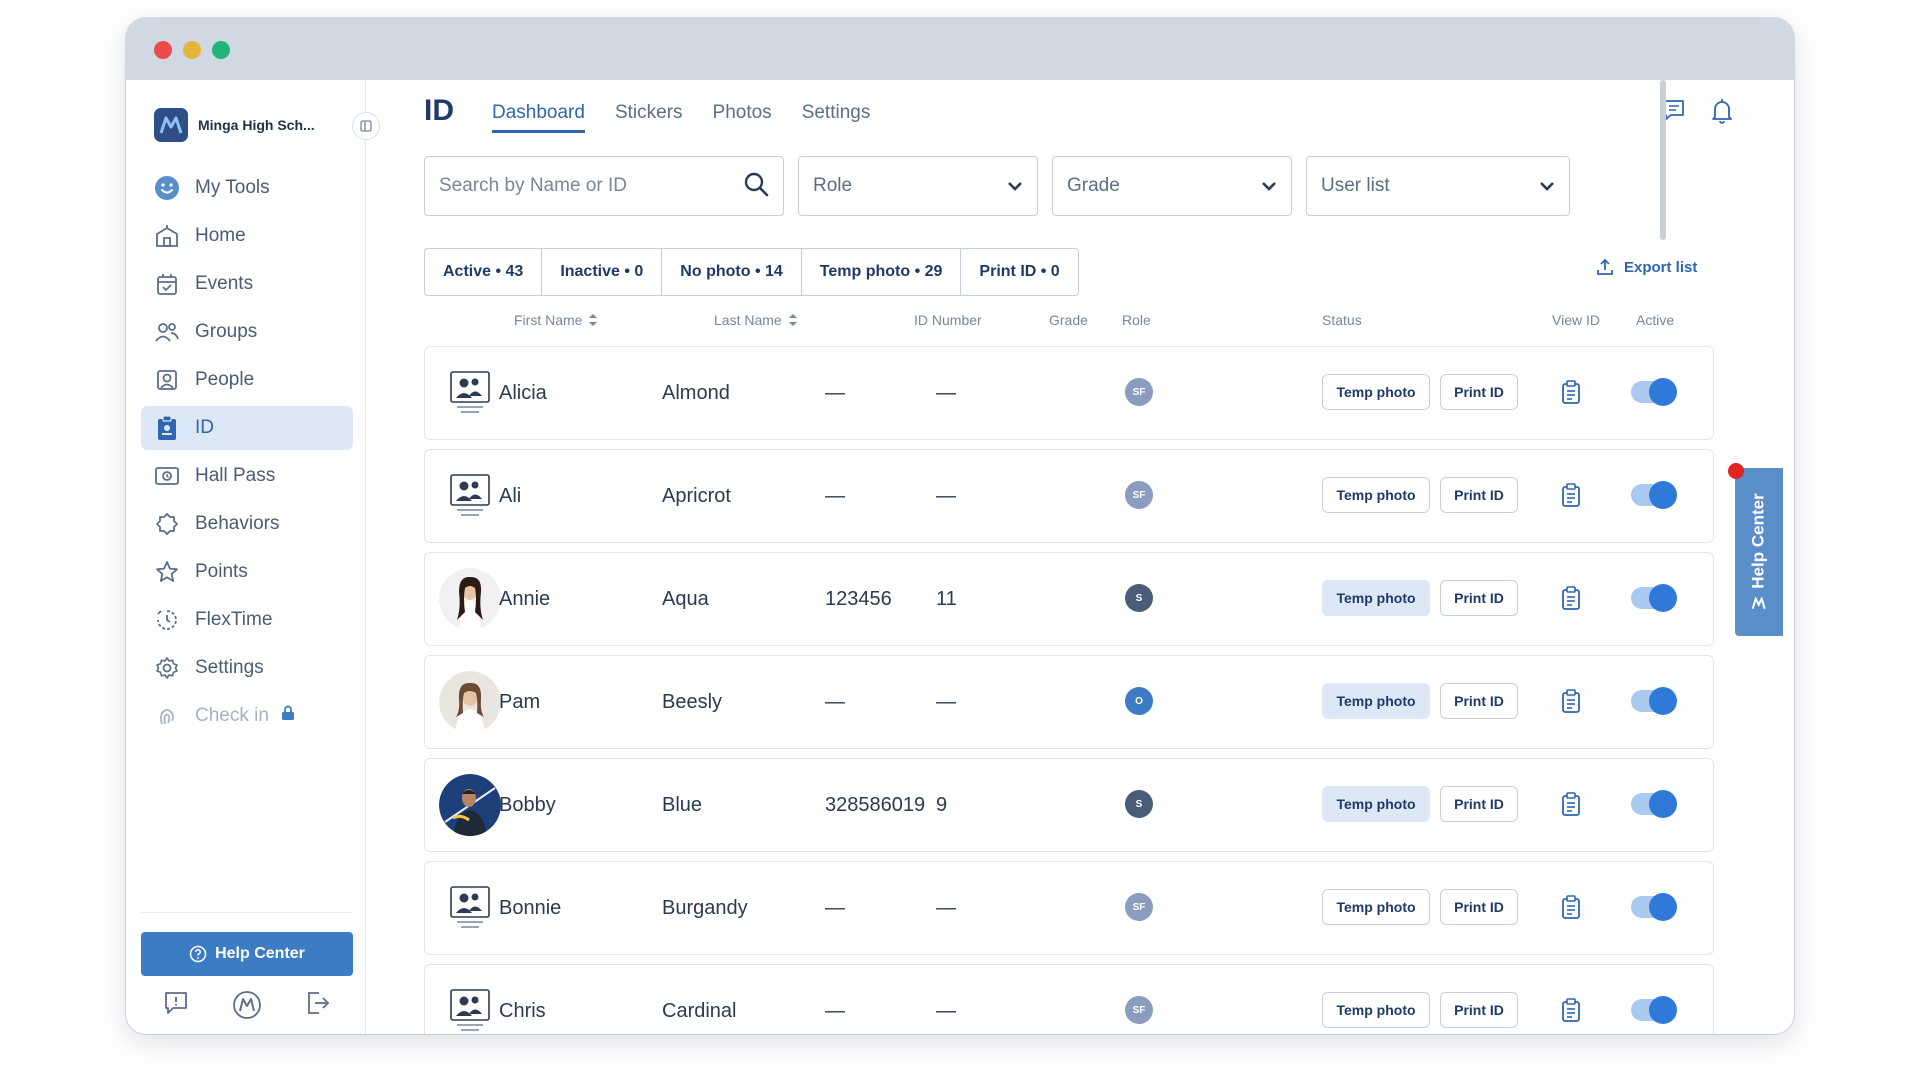 The image size is (1920, 1080). What do you see at coordinates (882, 272) in the screenshot?
I see `status-tab-temp-photo: Temp photo • 29` at bounding box center [882, 272].